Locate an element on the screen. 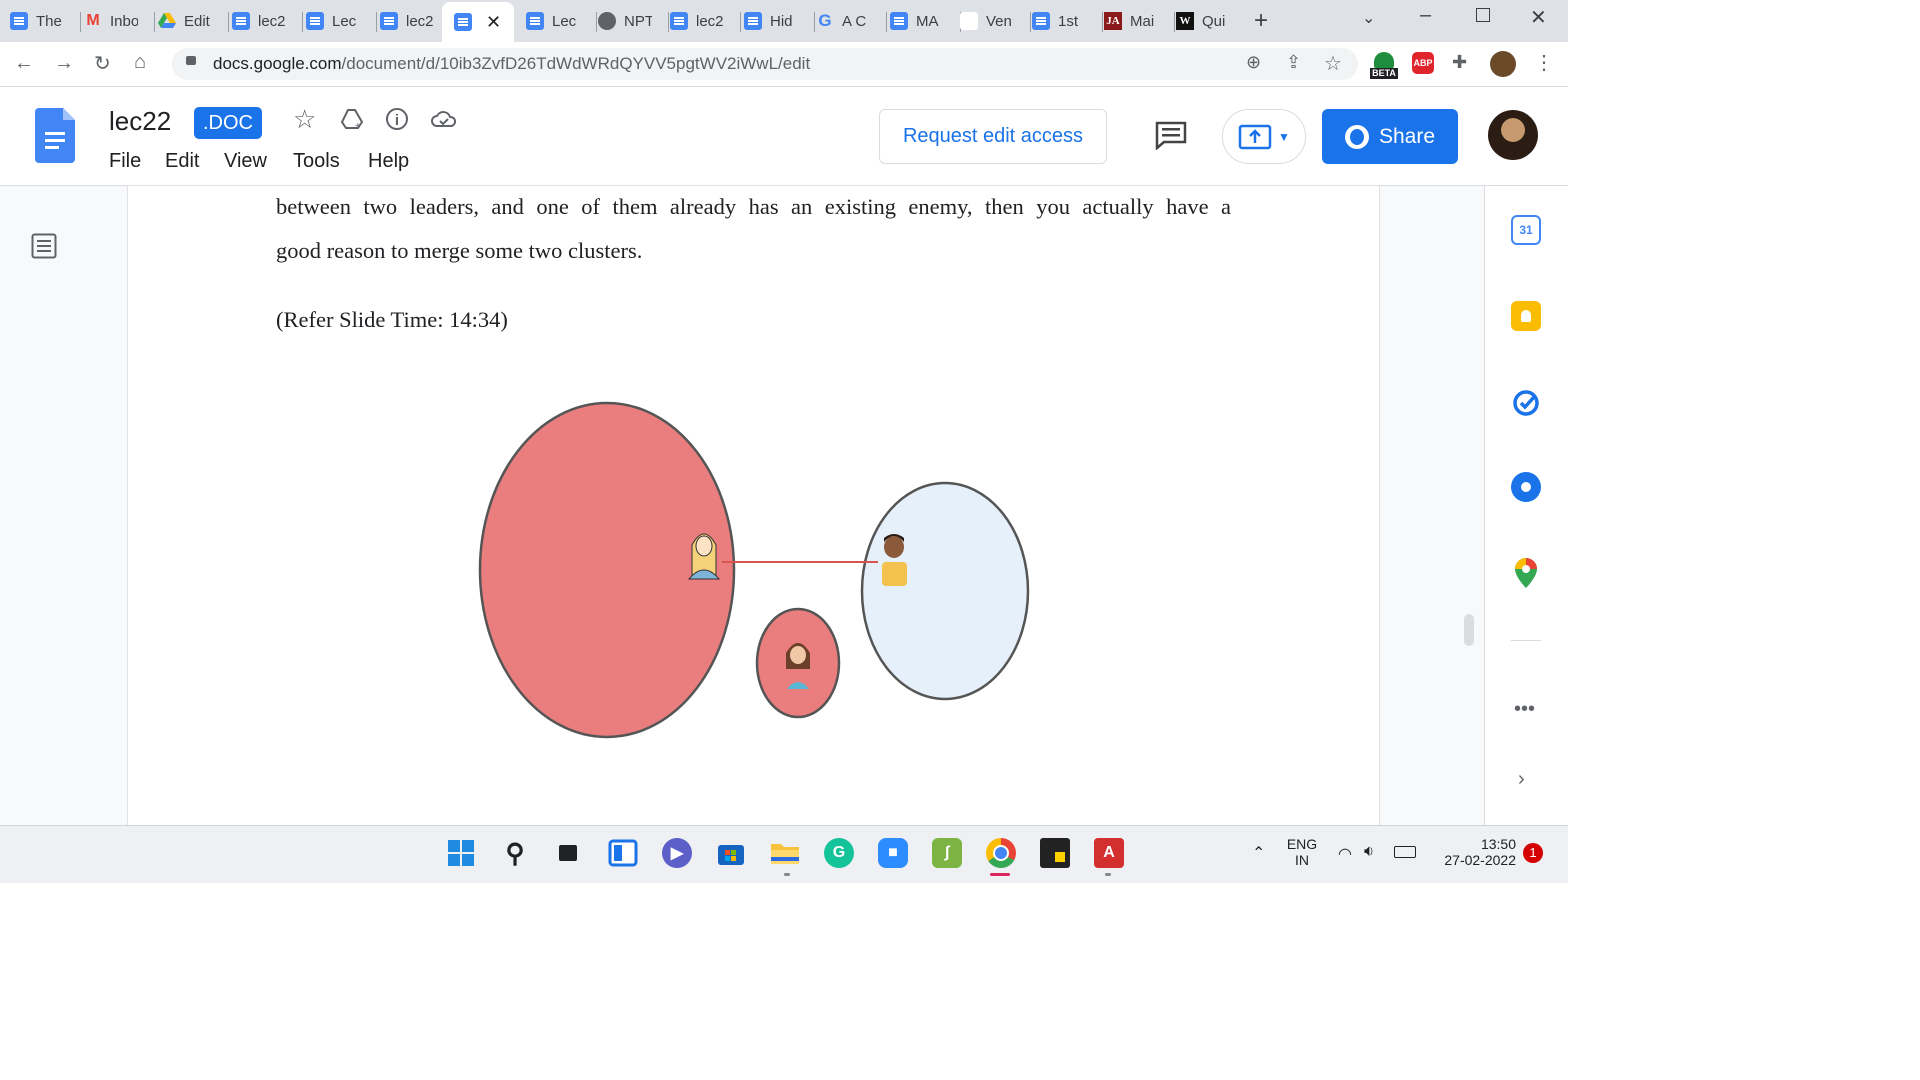 Image resolution: width=1920 pixels, height=1080 pixels. sticky-notes-icon is located at coordinates (1055, 853).